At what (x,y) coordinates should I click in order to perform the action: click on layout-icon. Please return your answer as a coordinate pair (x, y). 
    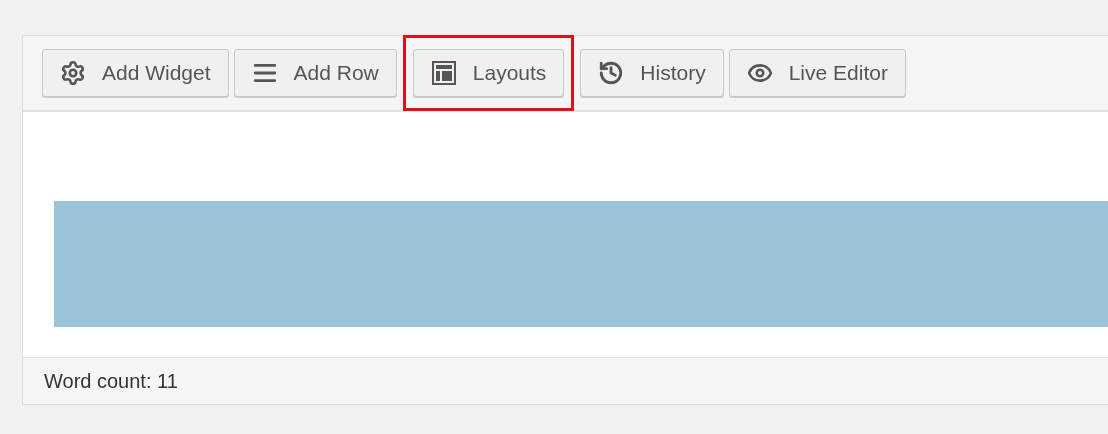
    Looking at the image, I should click on (443, 73).